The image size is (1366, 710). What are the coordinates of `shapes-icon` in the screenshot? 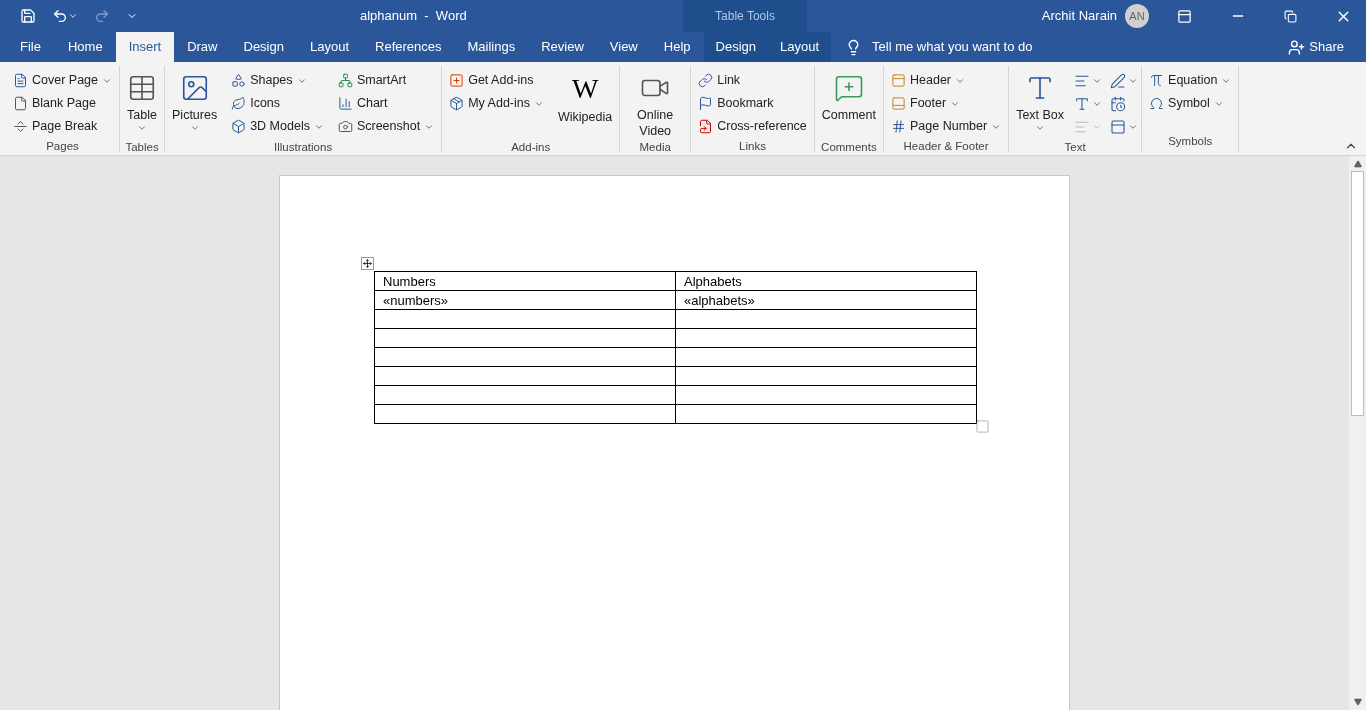 It's located at (239, 80).